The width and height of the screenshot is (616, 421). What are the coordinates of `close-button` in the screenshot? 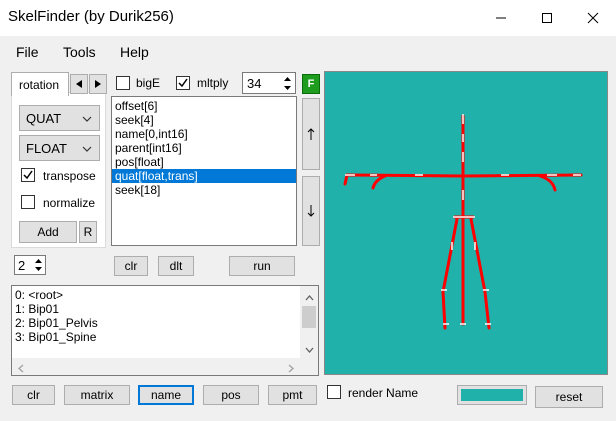 It's located at (593, 18).